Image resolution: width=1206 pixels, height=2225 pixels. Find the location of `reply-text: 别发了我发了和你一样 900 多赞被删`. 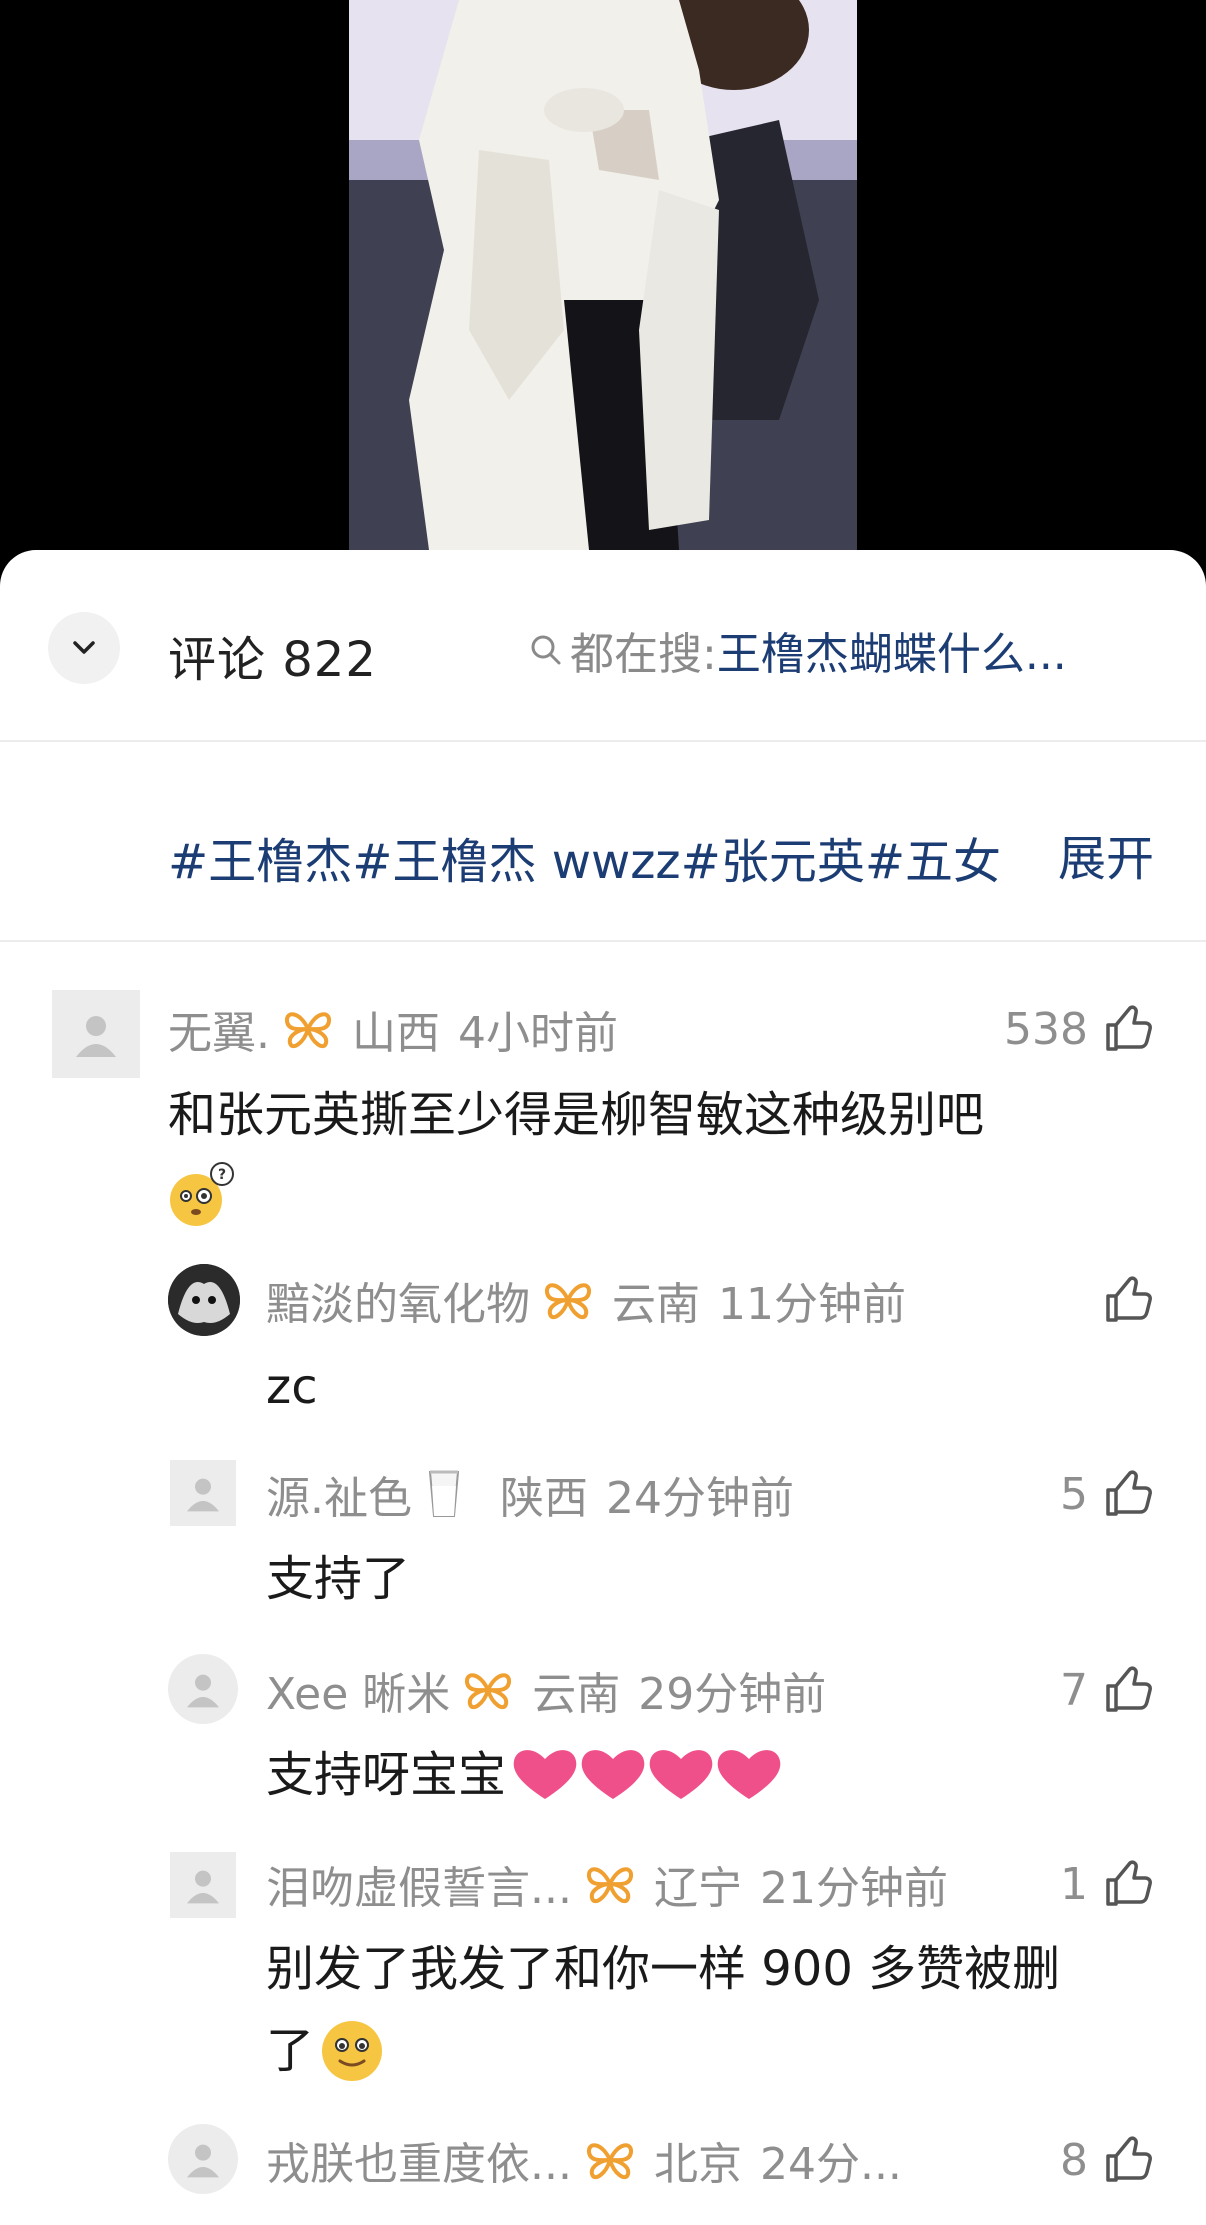

reply-text: 别发了我发了和你一样 900 多赞被删 is located at coordinates (663, 1969).